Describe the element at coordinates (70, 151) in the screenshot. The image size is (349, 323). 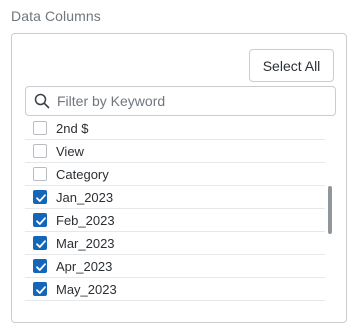
I see `column-label: View` at that location.